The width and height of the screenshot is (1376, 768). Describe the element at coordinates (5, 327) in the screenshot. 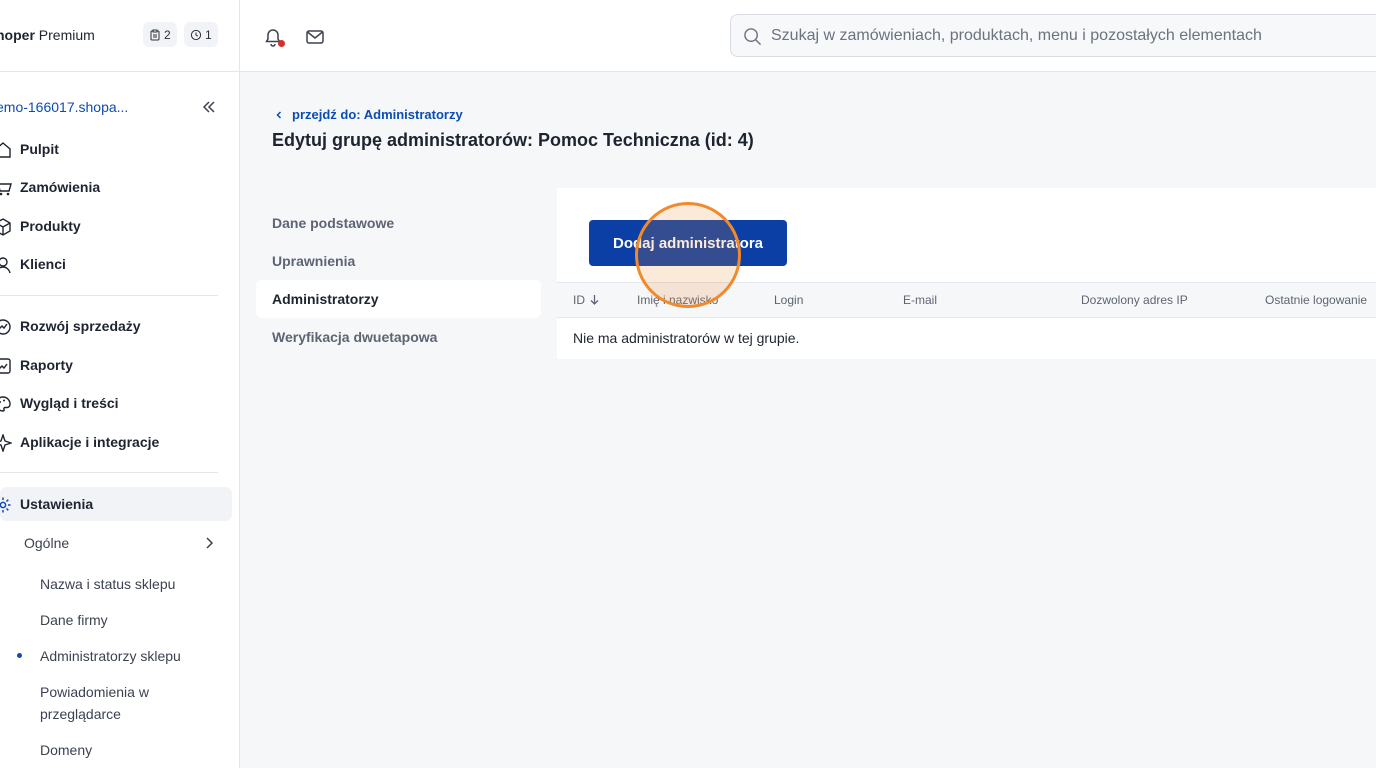

I see `growth-icon` at that location.